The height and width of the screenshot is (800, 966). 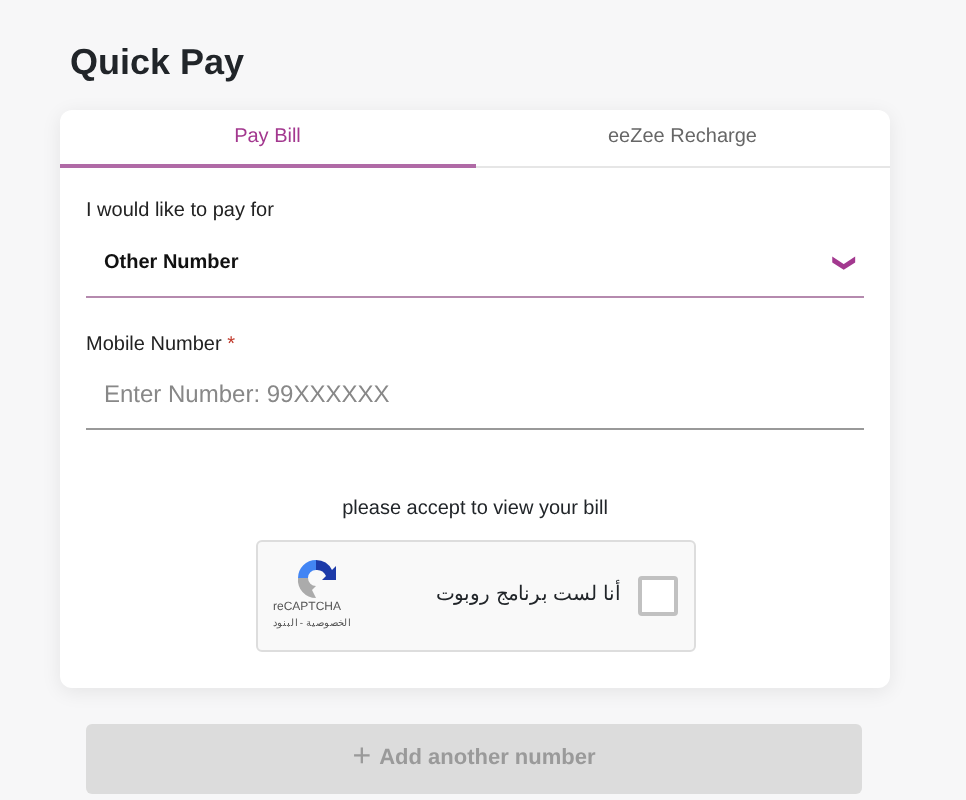 I want to click on chevron-icon: ❯, so click(x=843, y=262).